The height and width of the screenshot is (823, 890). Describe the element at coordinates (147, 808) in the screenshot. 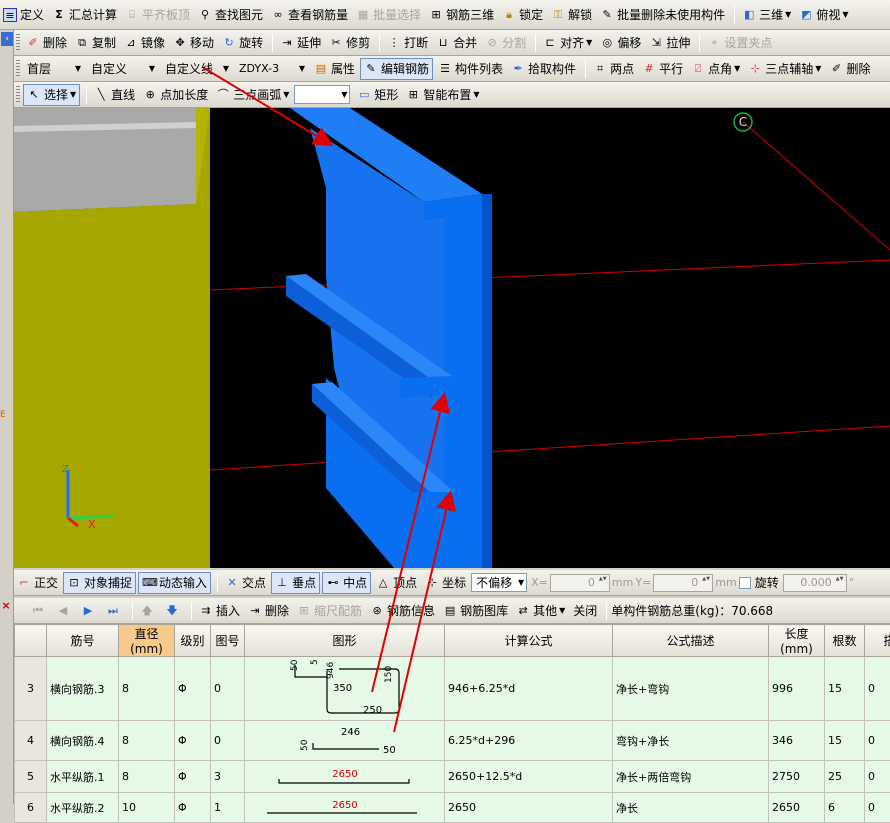

I see `cell-diameter: 10` at that location.